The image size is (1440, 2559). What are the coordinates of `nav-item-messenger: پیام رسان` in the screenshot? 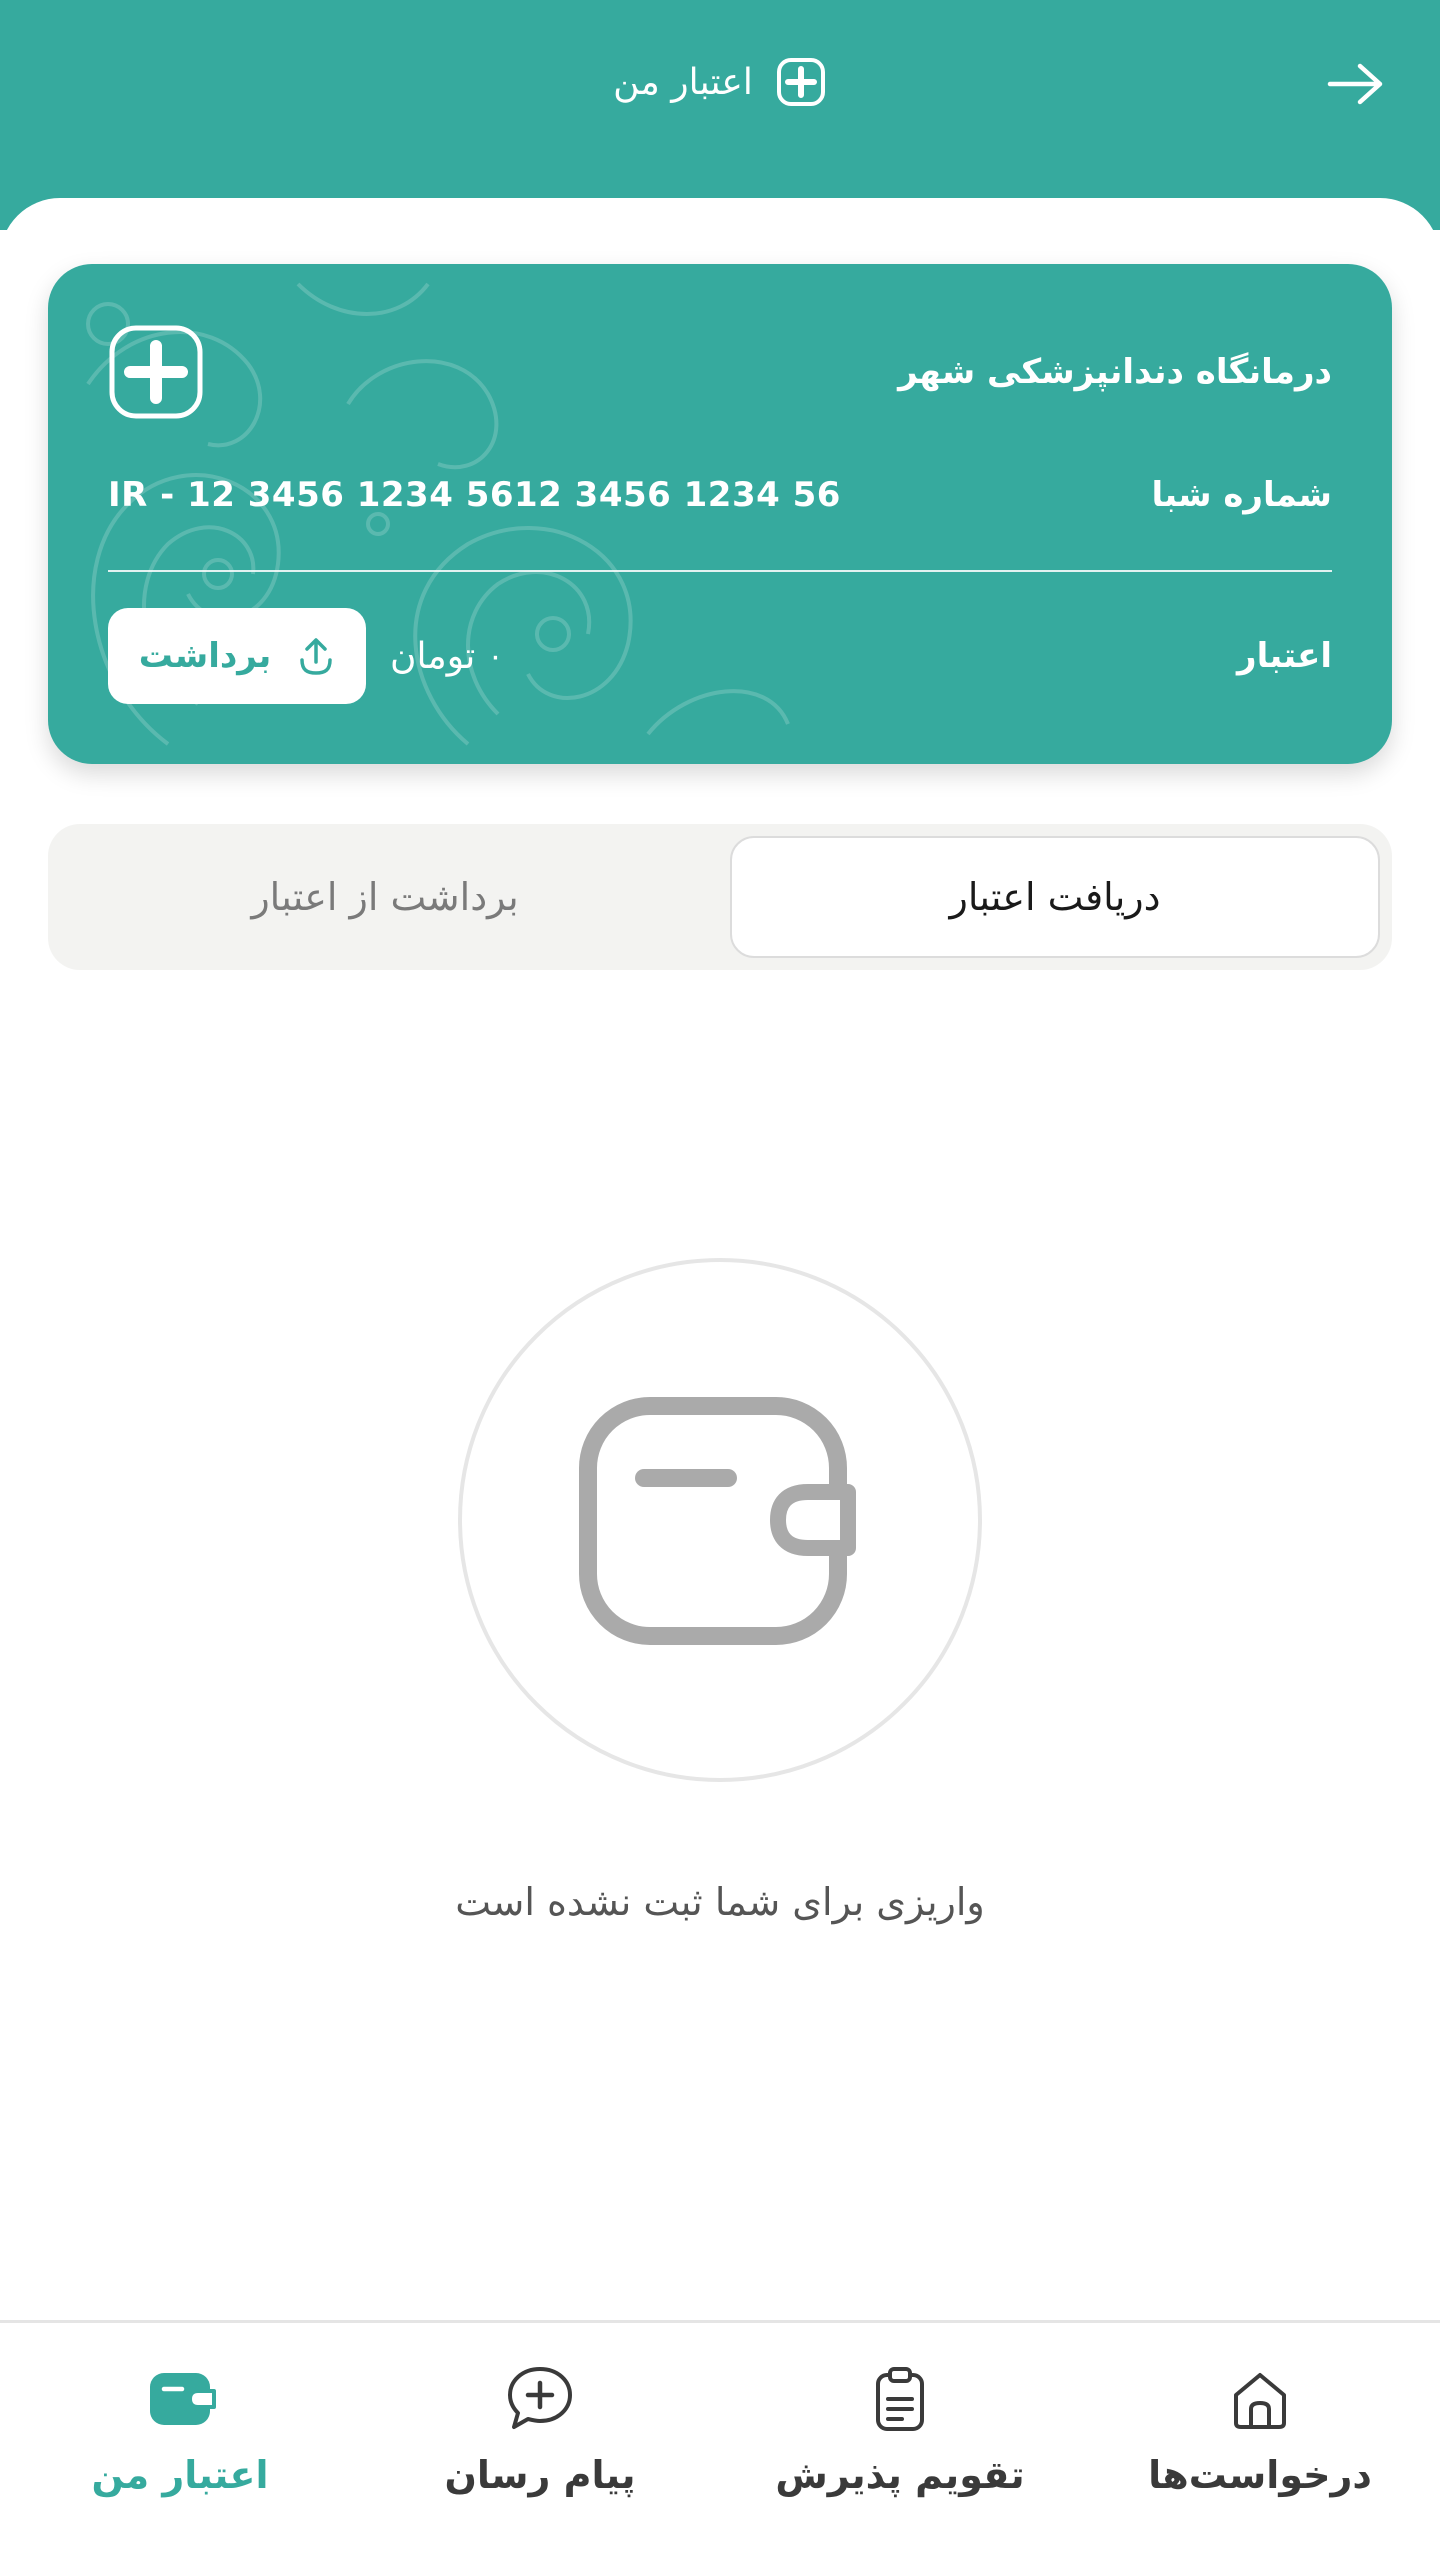 It's located at (540, 2438).